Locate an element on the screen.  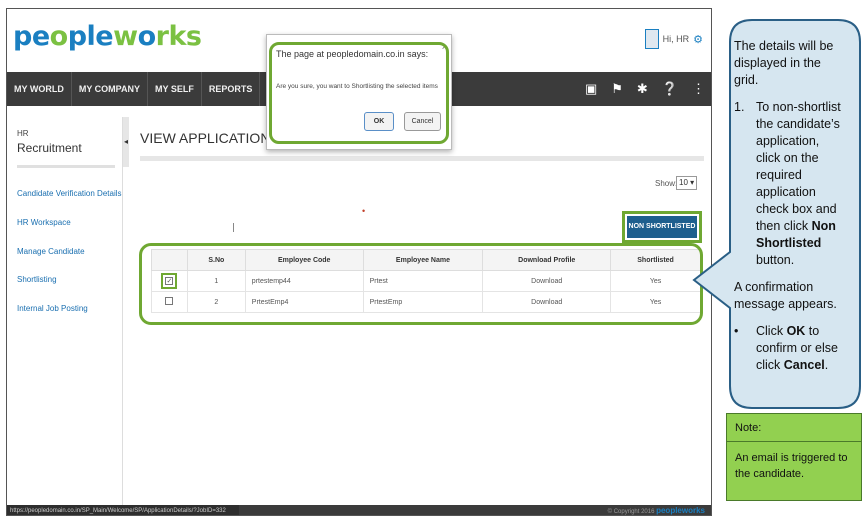
note-body: An email is triggered to the candidate. is located at coordinates (791, 466).